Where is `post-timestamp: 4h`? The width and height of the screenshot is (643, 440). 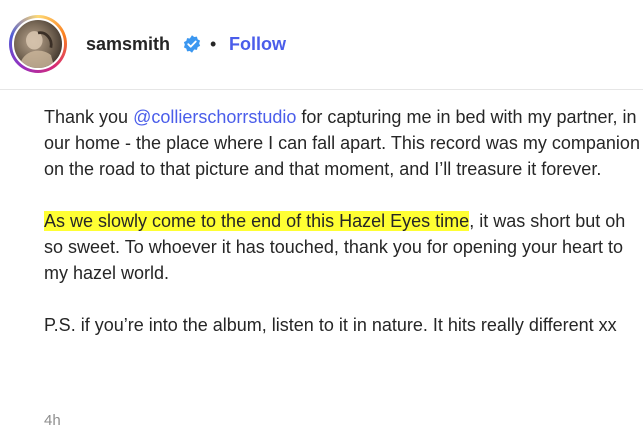 post-timestamp: 4h is located at coordinates (52, 421).